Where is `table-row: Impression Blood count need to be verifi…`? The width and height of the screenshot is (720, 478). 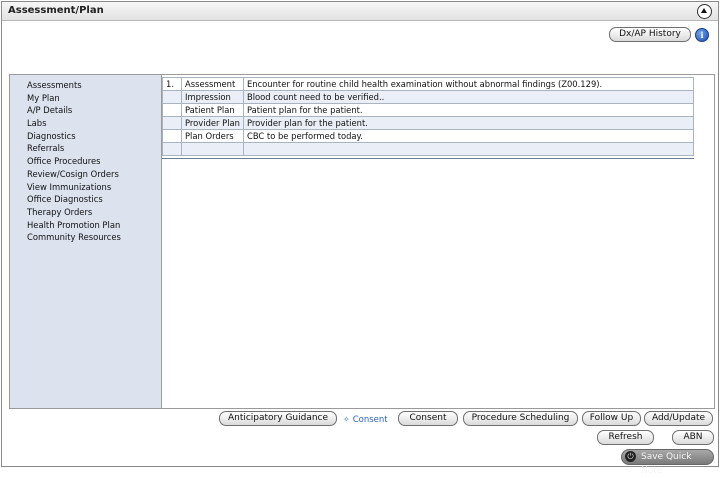 table-row: Impression Blood count need to be verifi… is located at coordinates (428, 97).